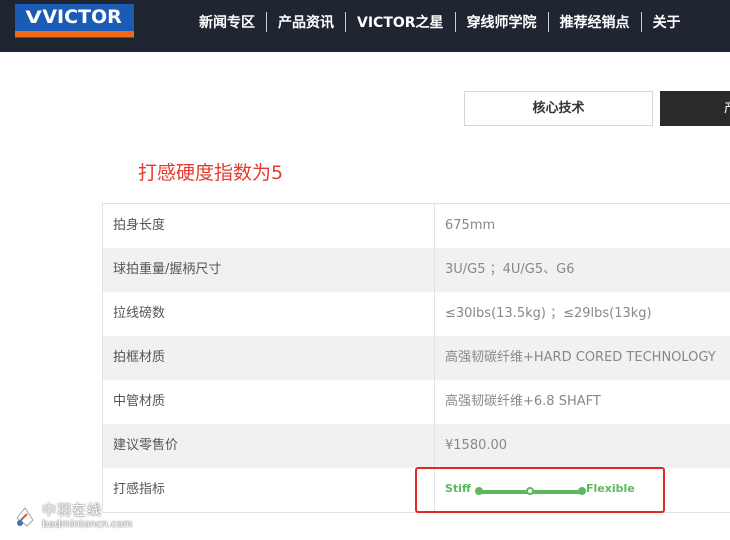 This screenshot has height=540, width=730. Describe the element at coordinates (470, 225) in the screenshot. I see `spec-value: 675mm` at that location.